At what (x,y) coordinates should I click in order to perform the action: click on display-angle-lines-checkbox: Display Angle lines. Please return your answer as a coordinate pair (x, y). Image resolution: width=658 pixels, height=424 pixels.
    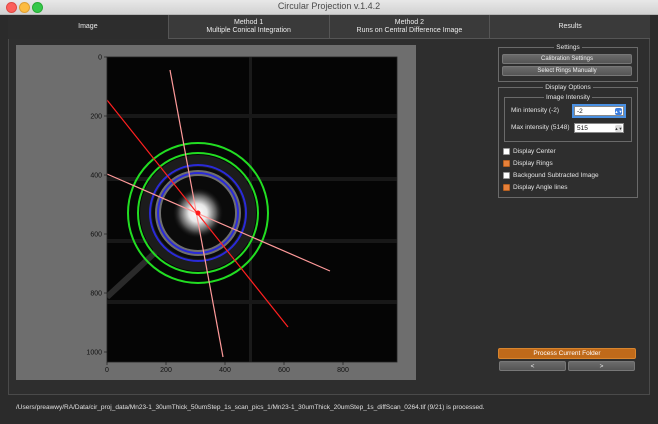
    Looking at the image, I should click on (535, 187).